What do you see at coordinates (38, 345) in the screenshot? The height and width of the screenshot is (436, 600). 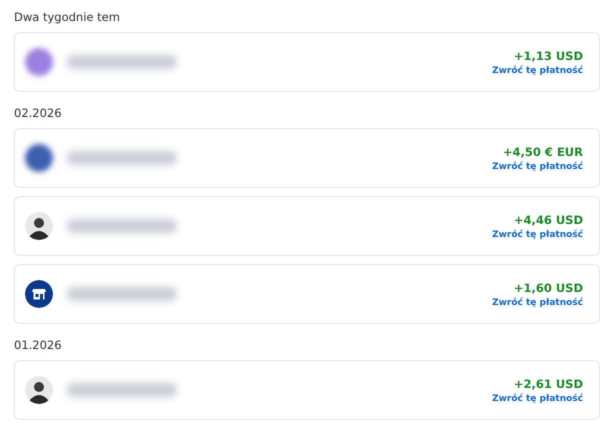 I see `section-heading: 01.2026` at bounding box center [38, 345].